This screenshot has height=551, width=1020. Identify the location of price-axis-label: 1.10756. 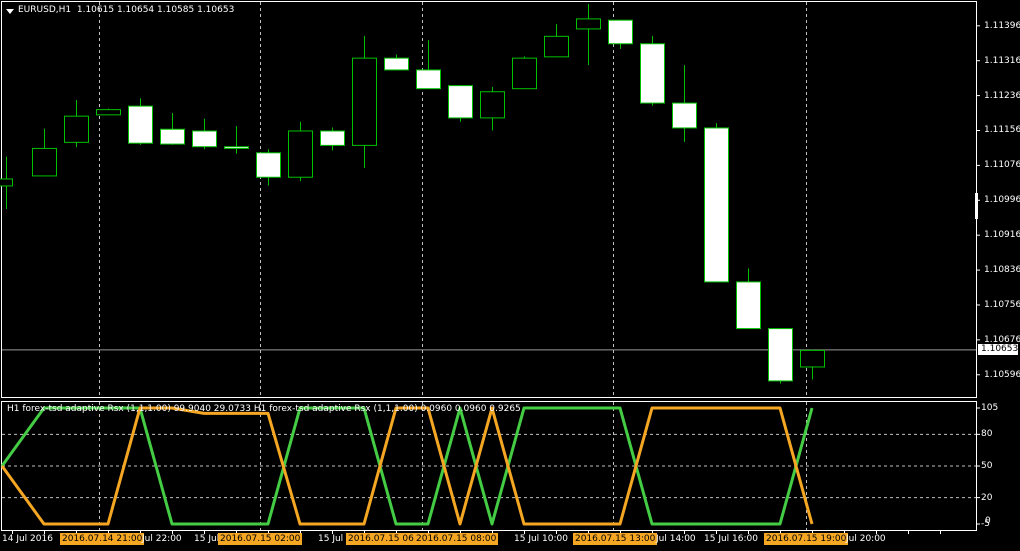
(1002, 304).